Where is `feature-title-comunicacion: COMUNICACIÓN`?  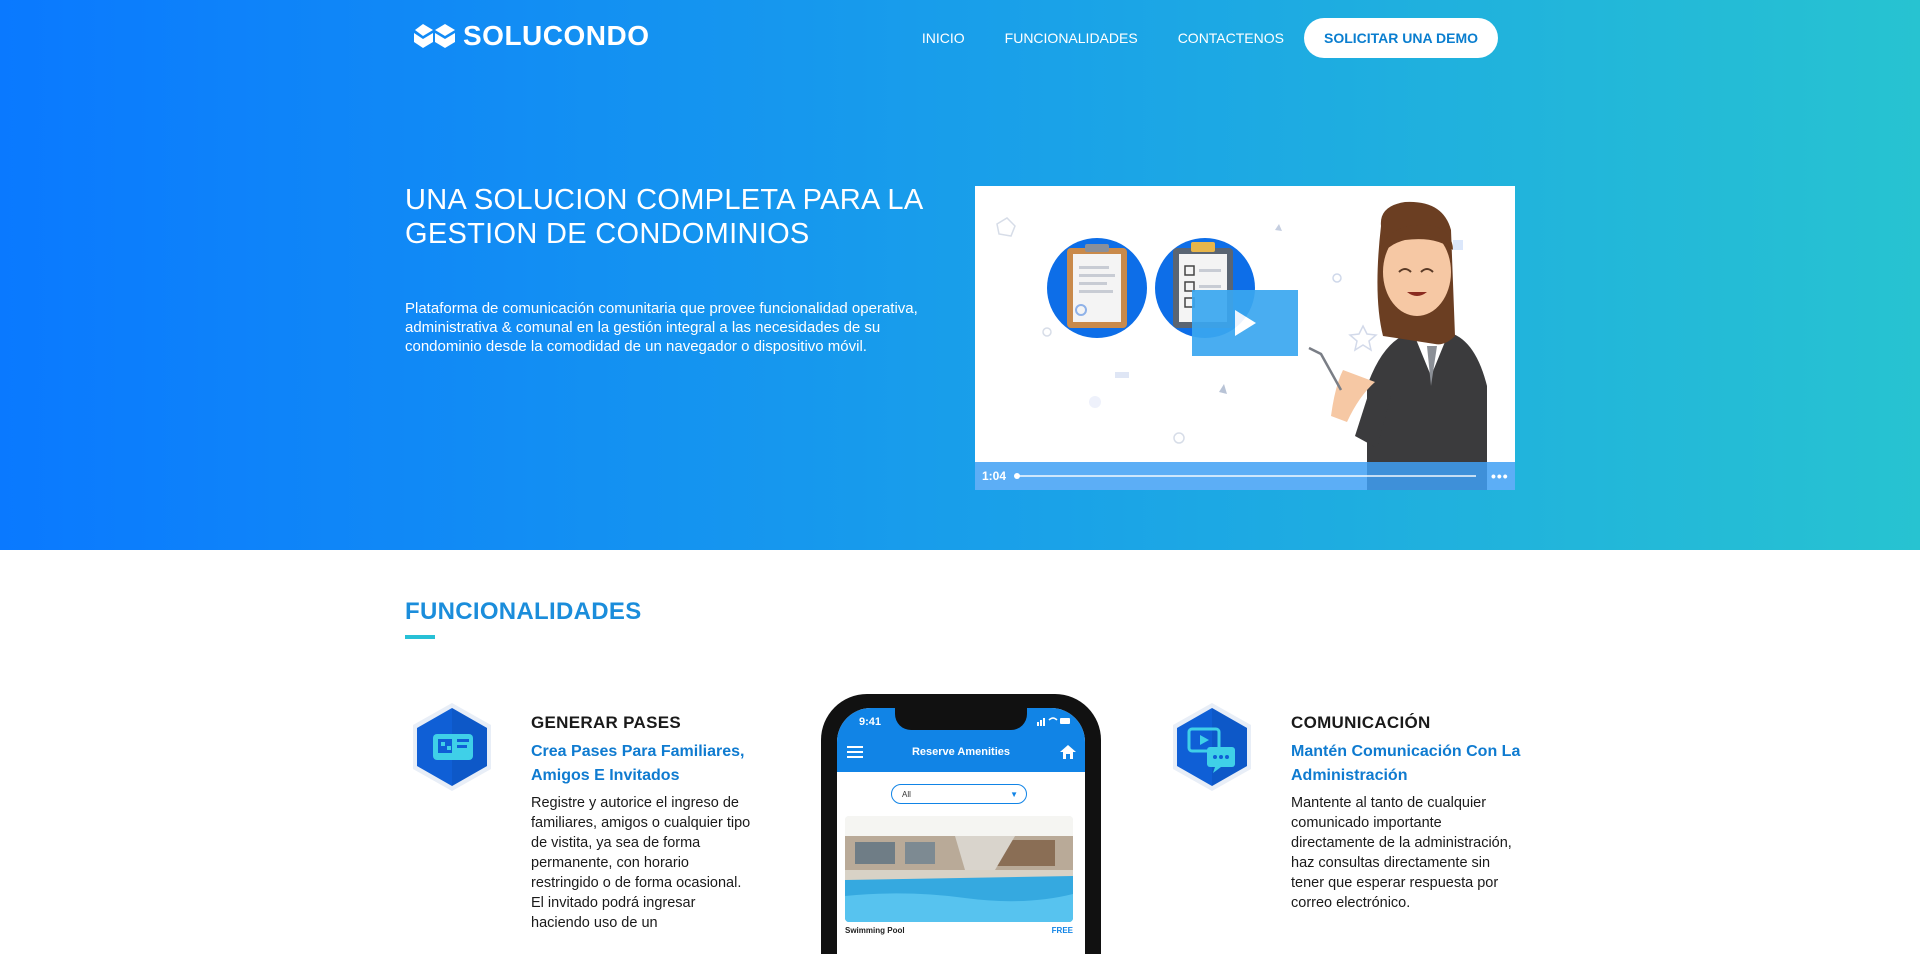
feature-title-comunicacion: COMUNICACIÓN is located at coordinates (1361, 722).